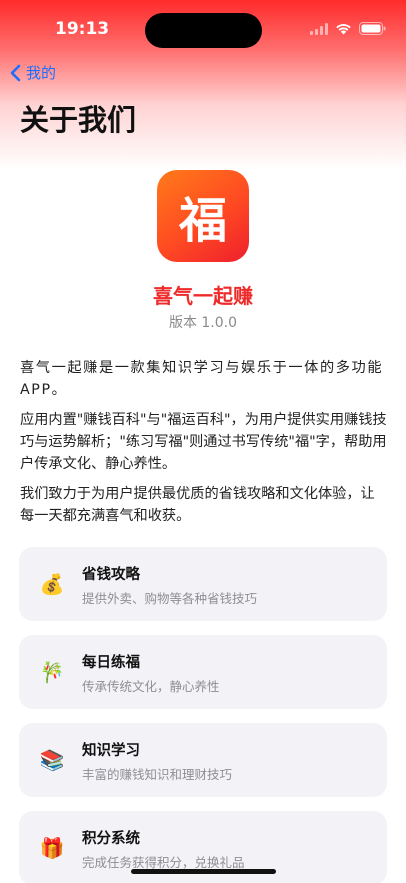 This screenshot has height=883, width=406. Describe the element at coordinates (203, 323) in the screenshot. I see `app-version: 版本 1.0.0` at that location.